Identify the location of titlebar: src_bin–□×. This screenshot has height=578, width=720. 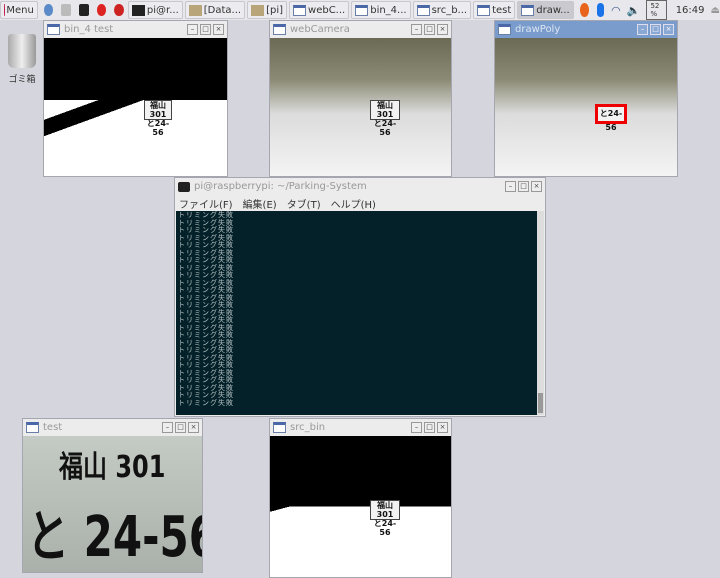
(360, 427).